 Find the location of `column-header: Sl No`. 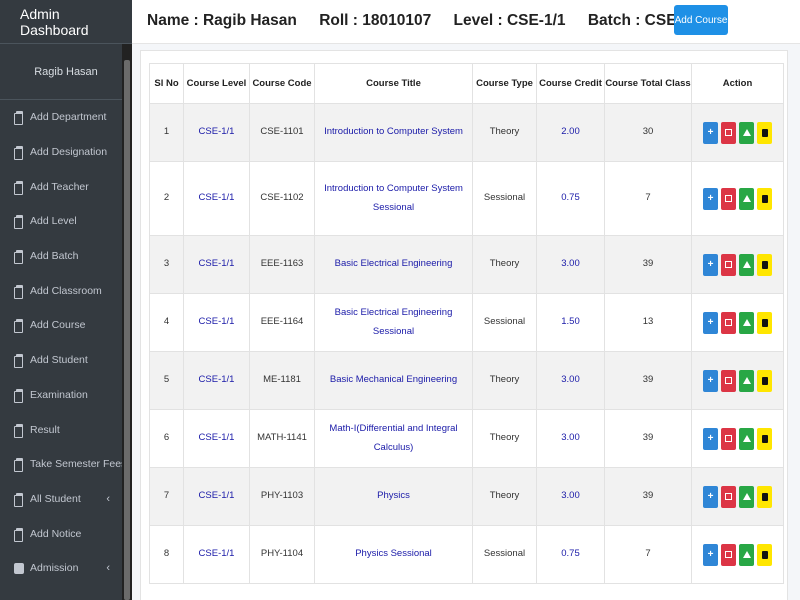

column-header: Sl No is located at coordinates (166, 83).